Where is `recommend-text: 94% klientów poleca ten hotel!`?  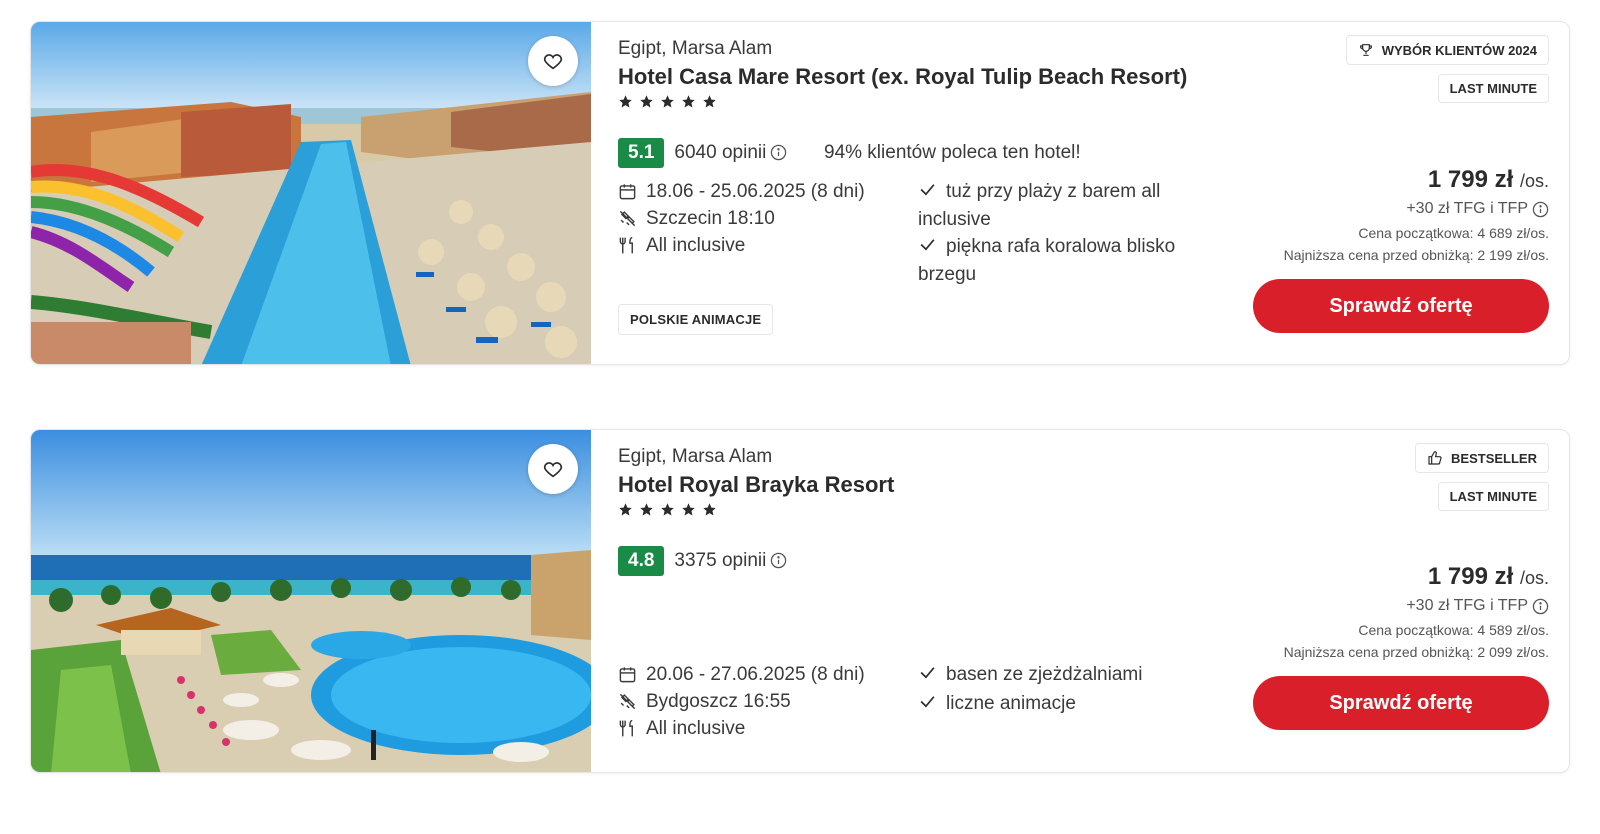 recommend-text: 94% klientów poleca ten hotel! is located at coordinates (952, 152).